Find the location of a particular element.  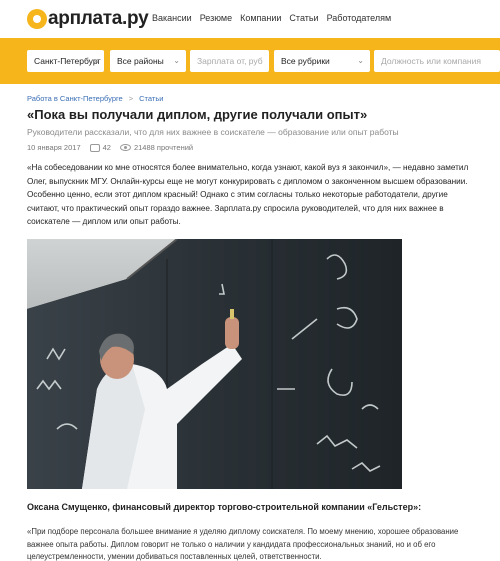

site-logo: арплата.ру is located at coordinates (88, 19).